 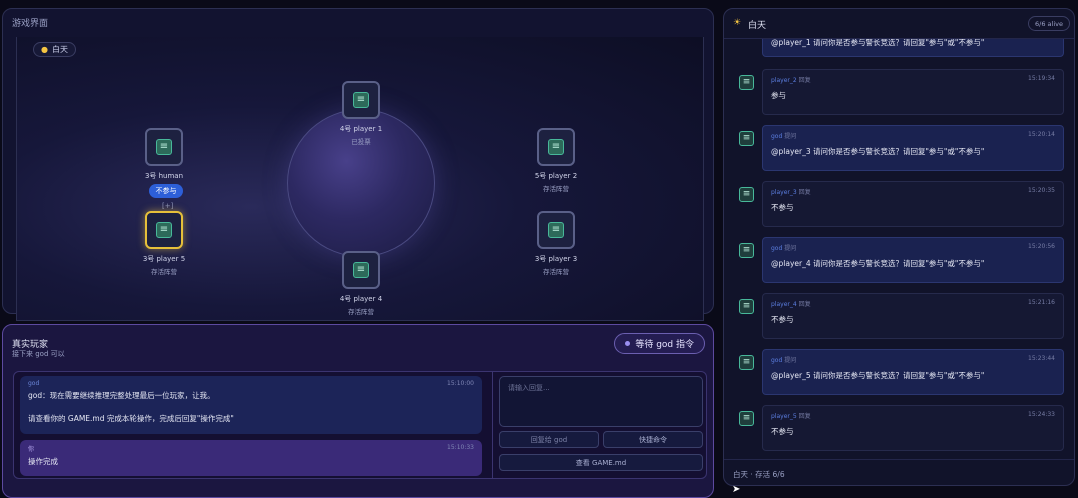 I want to click on seat-name: 3号 human, so click(x=164, y=176).